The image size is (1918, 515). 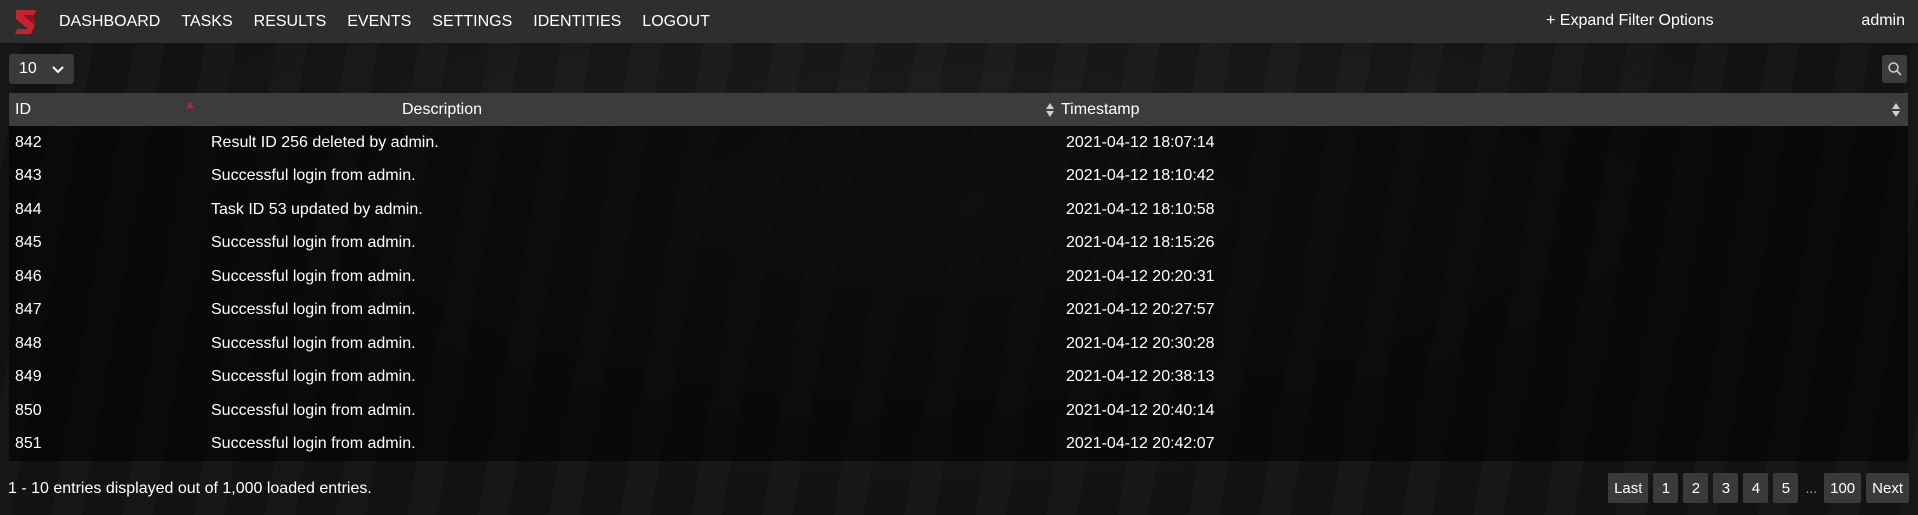 I want to click on pagination: Last 1 2 3 4 5 ... 100 Next, so click(x=1756, y=488).